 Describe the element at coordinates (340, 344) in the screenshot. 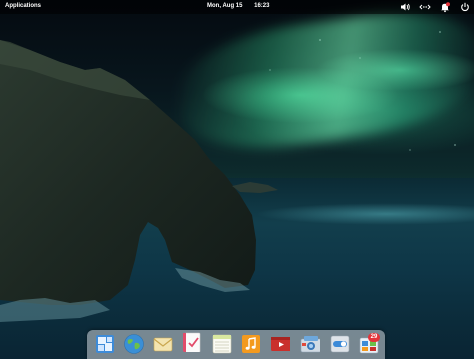

I see `system-settings-icon` at that location.